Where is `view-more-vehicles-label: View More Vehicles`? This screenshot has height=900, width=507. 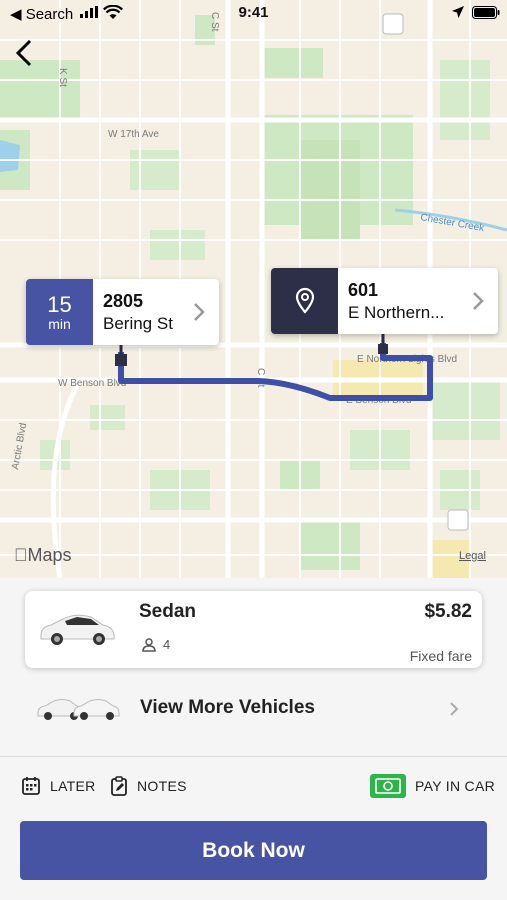
view-more-vehicles-label: View More Vehicles is located at coordinates (227, 707).